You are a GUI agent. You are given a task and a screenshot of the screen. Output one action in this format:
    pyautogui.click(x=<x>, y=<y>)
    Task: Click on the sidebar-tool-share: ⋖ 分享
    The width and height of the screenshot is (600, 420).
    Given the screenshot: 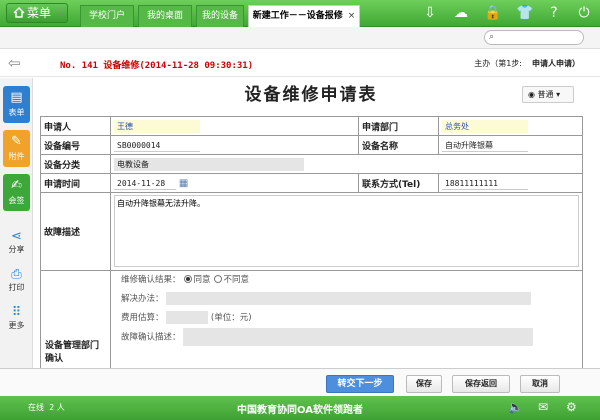 What is the action you would take?
    pyautogui.click(x=16, y=242)
    